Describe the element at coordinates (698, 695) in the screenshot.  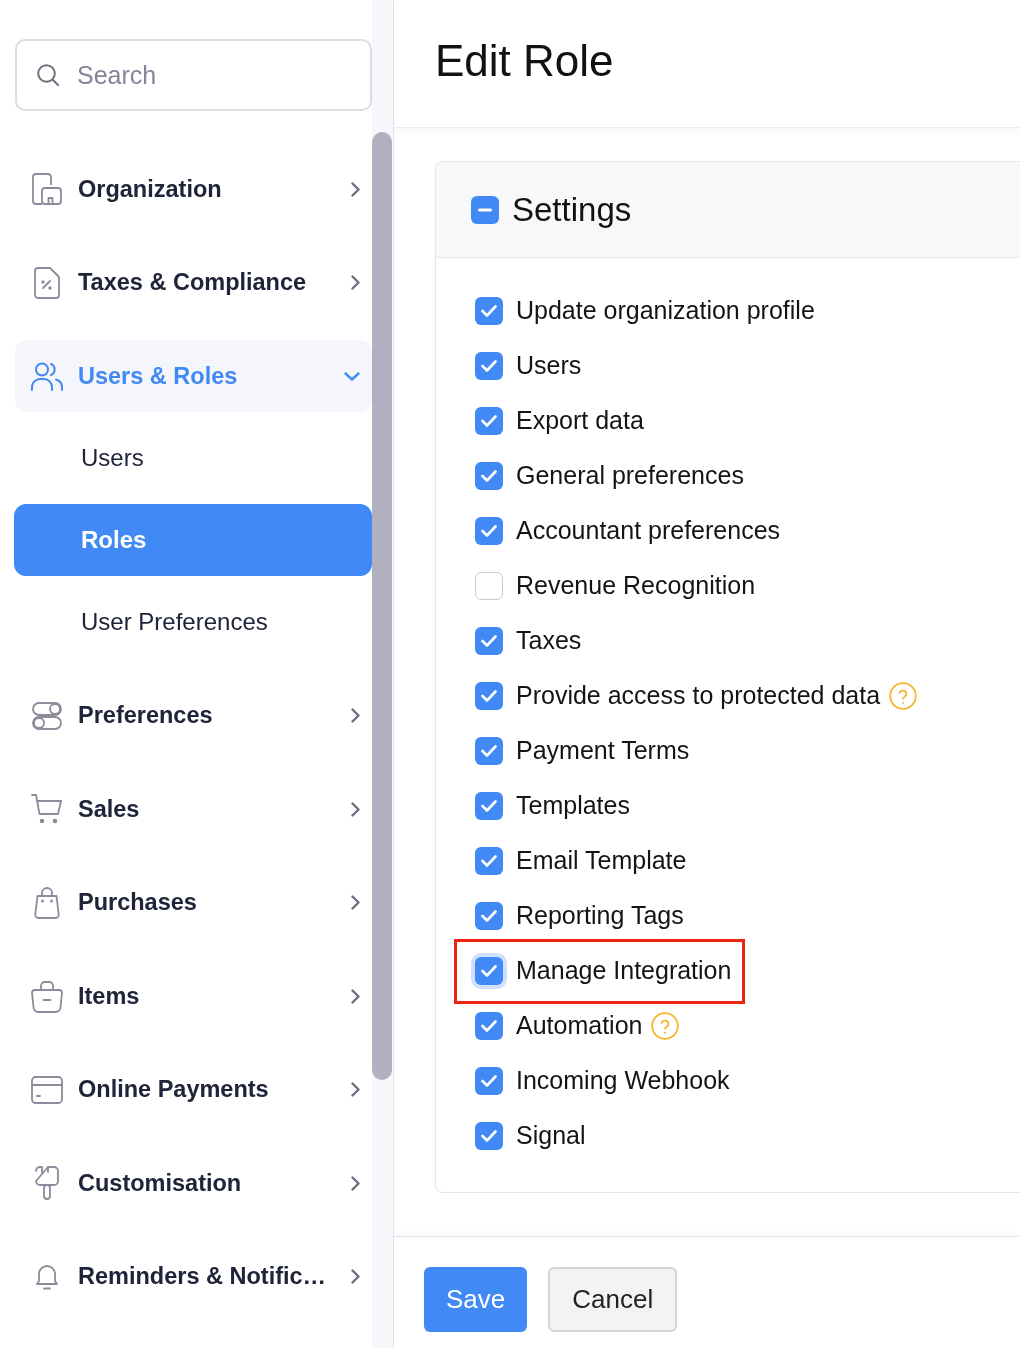
I see `permission-label: Provide access to protected data` at that location.